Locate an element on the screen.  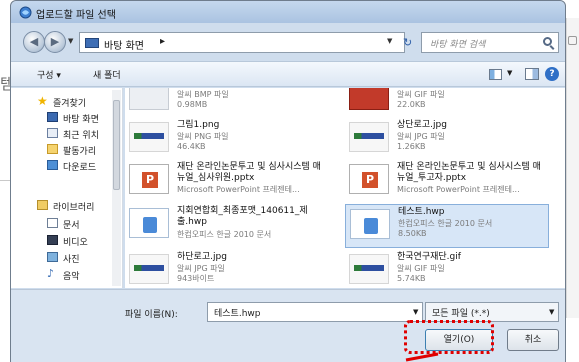
change-view-icon is located at coordinates (495, 74).